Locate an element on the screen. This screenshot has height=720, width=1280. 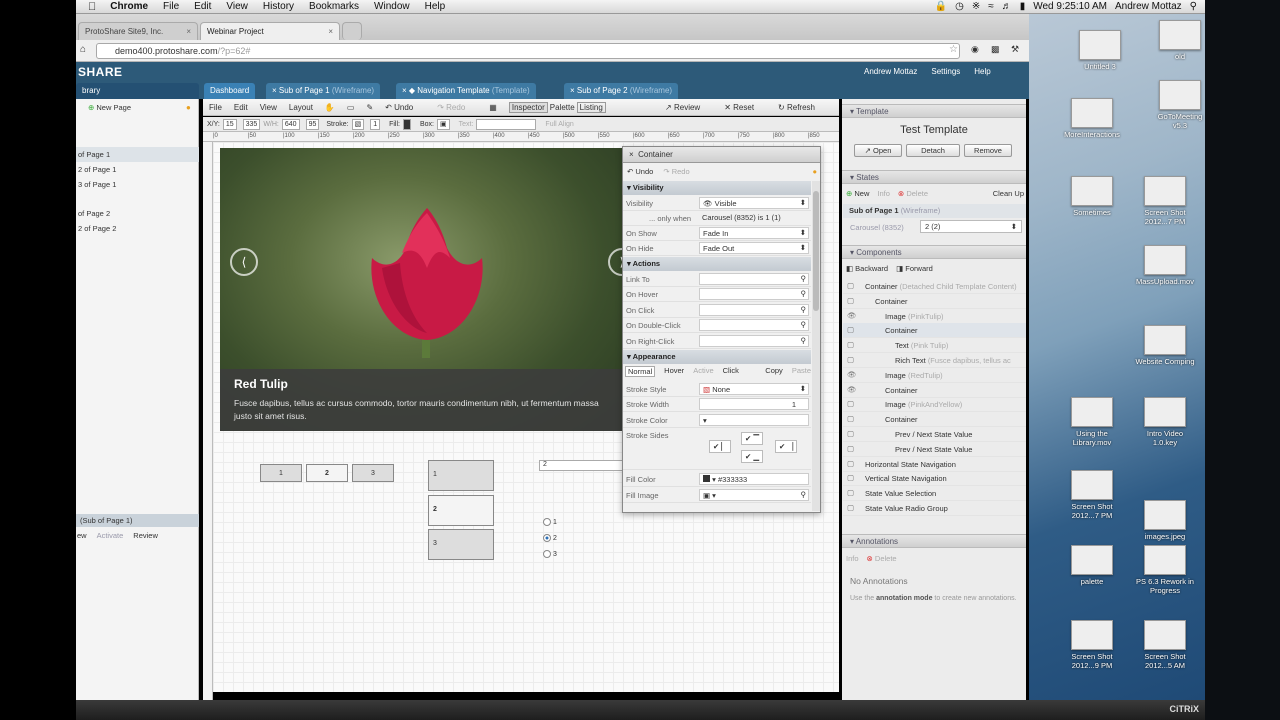
desktop-icon: MassUpload.mov is located at coordinates (1165, 265).